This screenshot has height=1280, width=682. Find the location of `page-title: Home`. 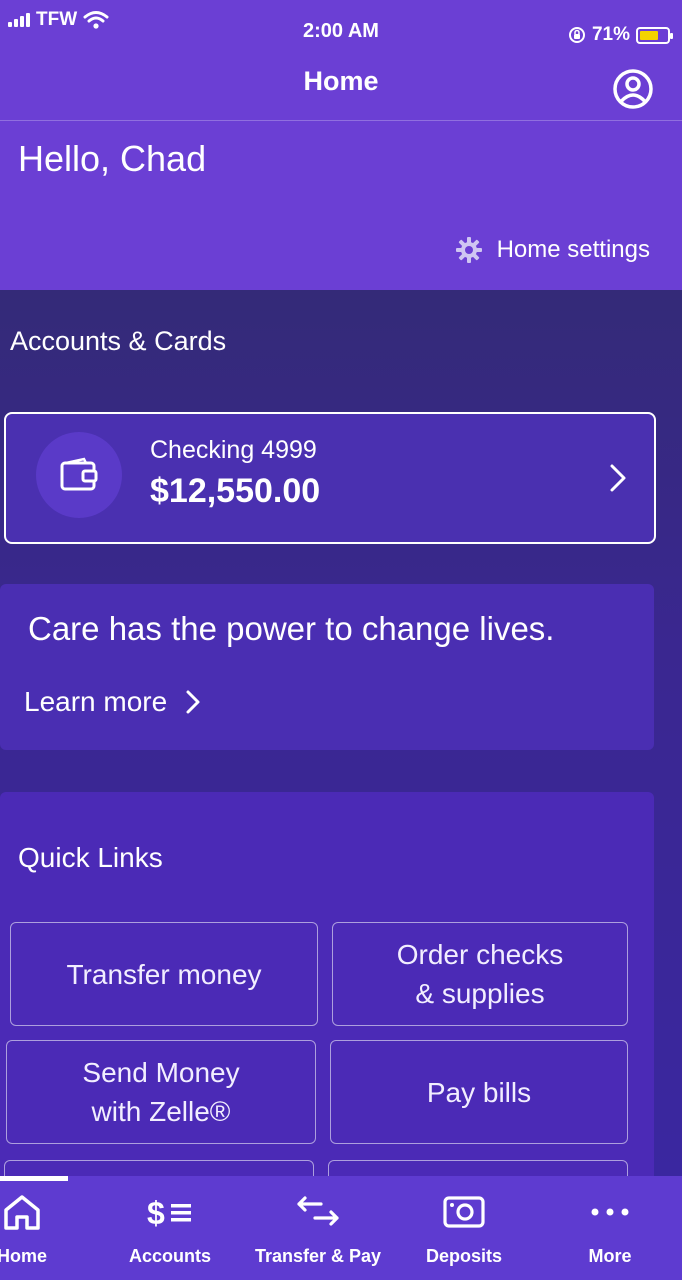

page-title: Home is located at coordinates (341, 81).